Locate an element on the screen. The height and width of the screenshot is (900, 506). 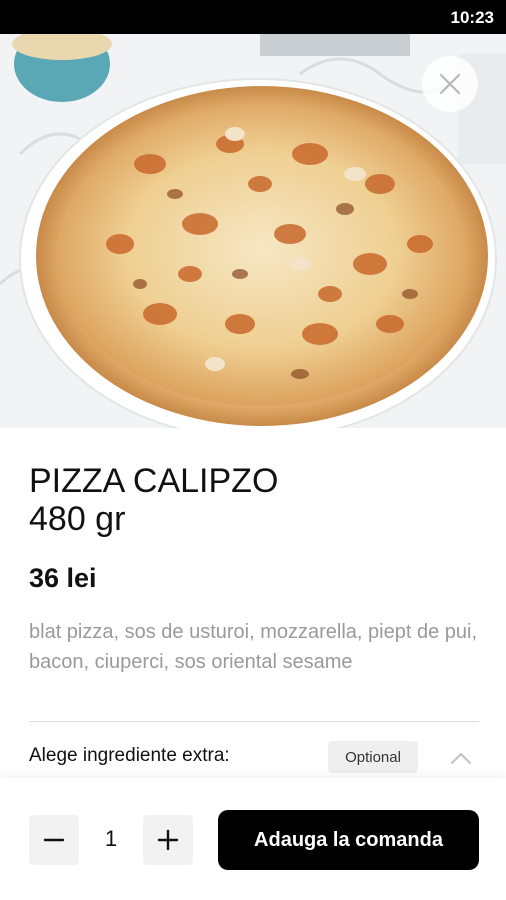
product-weight: 480 gr is located at coordinates (77, 519).